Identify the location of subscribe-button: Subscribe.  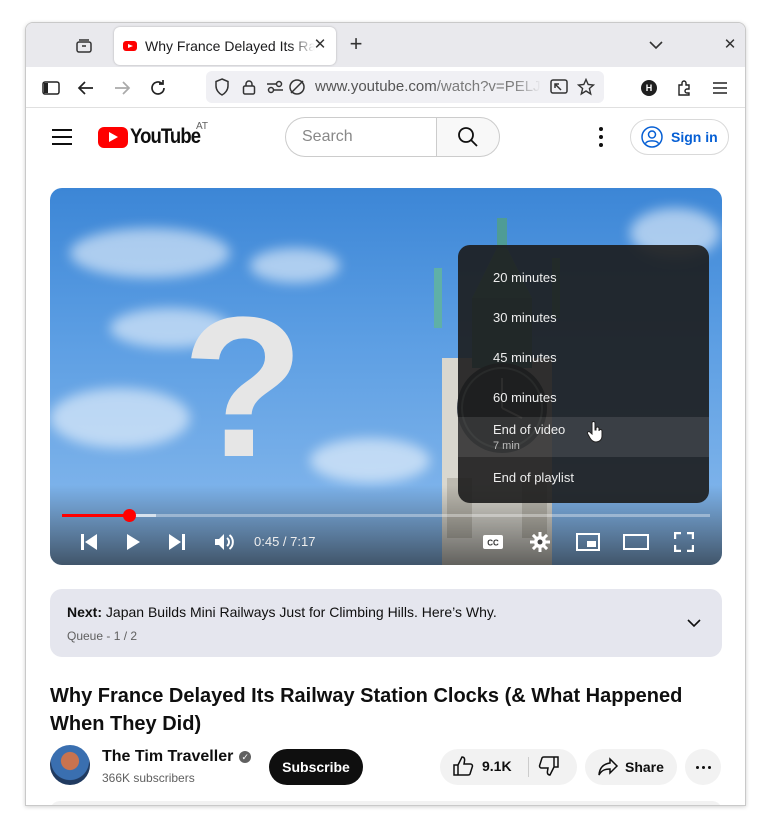
(316, 767).